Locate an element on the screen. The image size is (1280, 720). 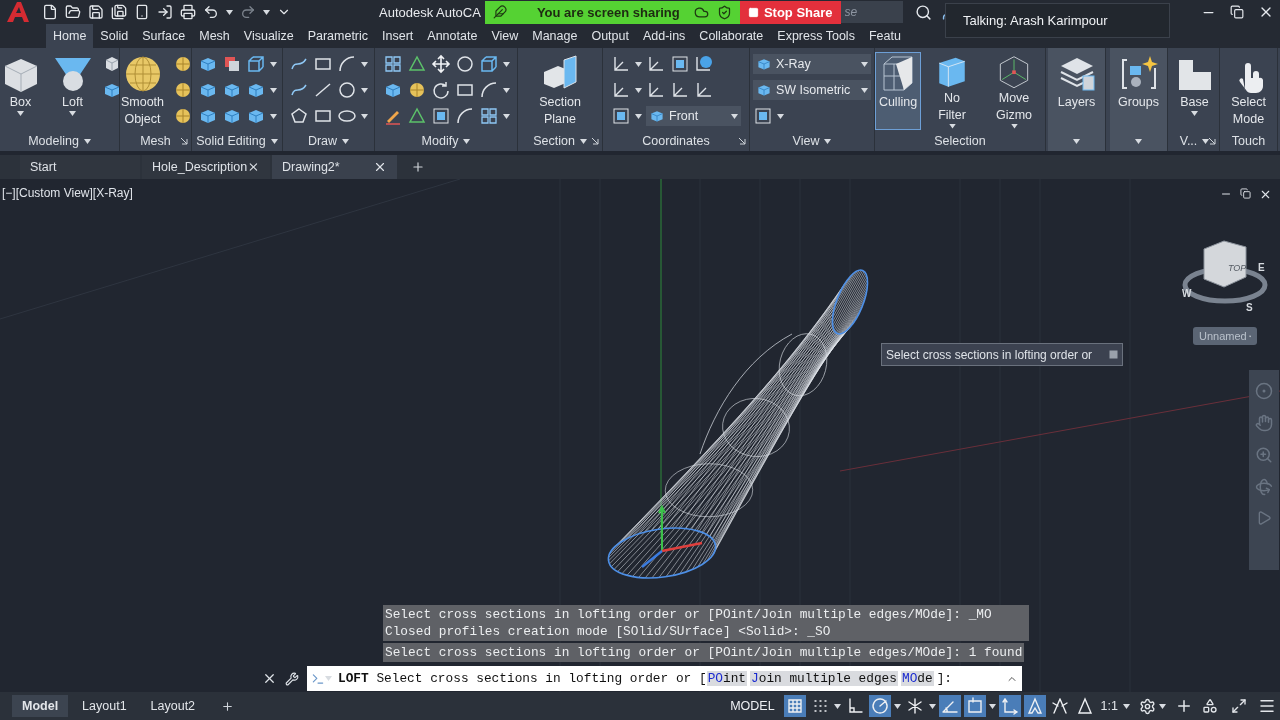
pentagon-icon is located at coordinates (299, 116).